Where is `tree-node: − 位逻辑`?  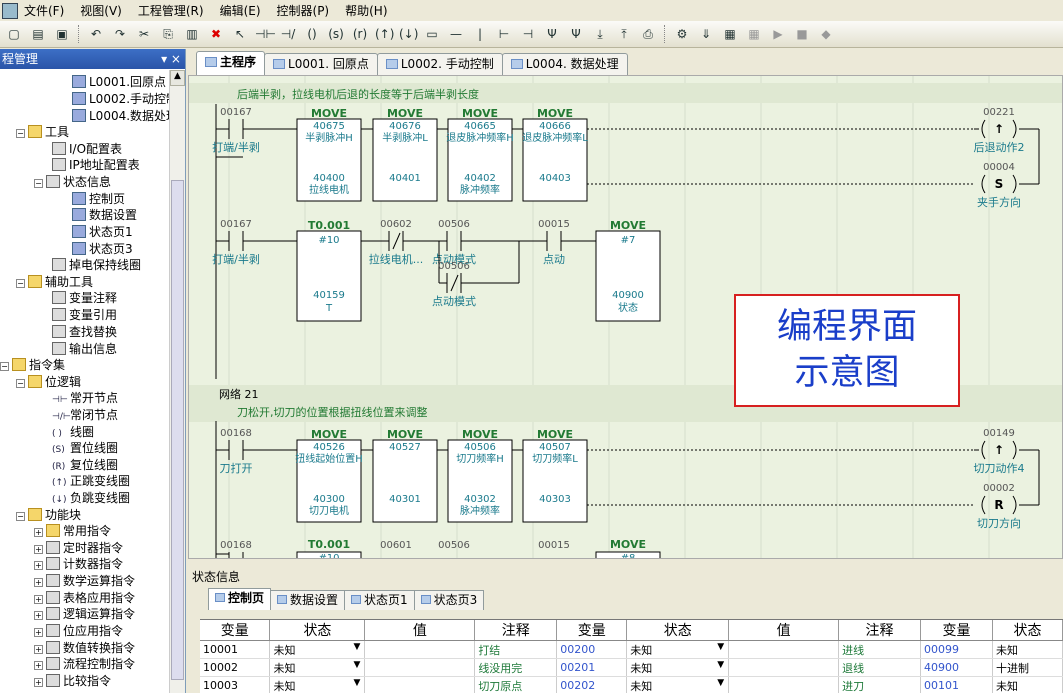 tree-node: − 位逻辑 is located at coordinates (48, 382).